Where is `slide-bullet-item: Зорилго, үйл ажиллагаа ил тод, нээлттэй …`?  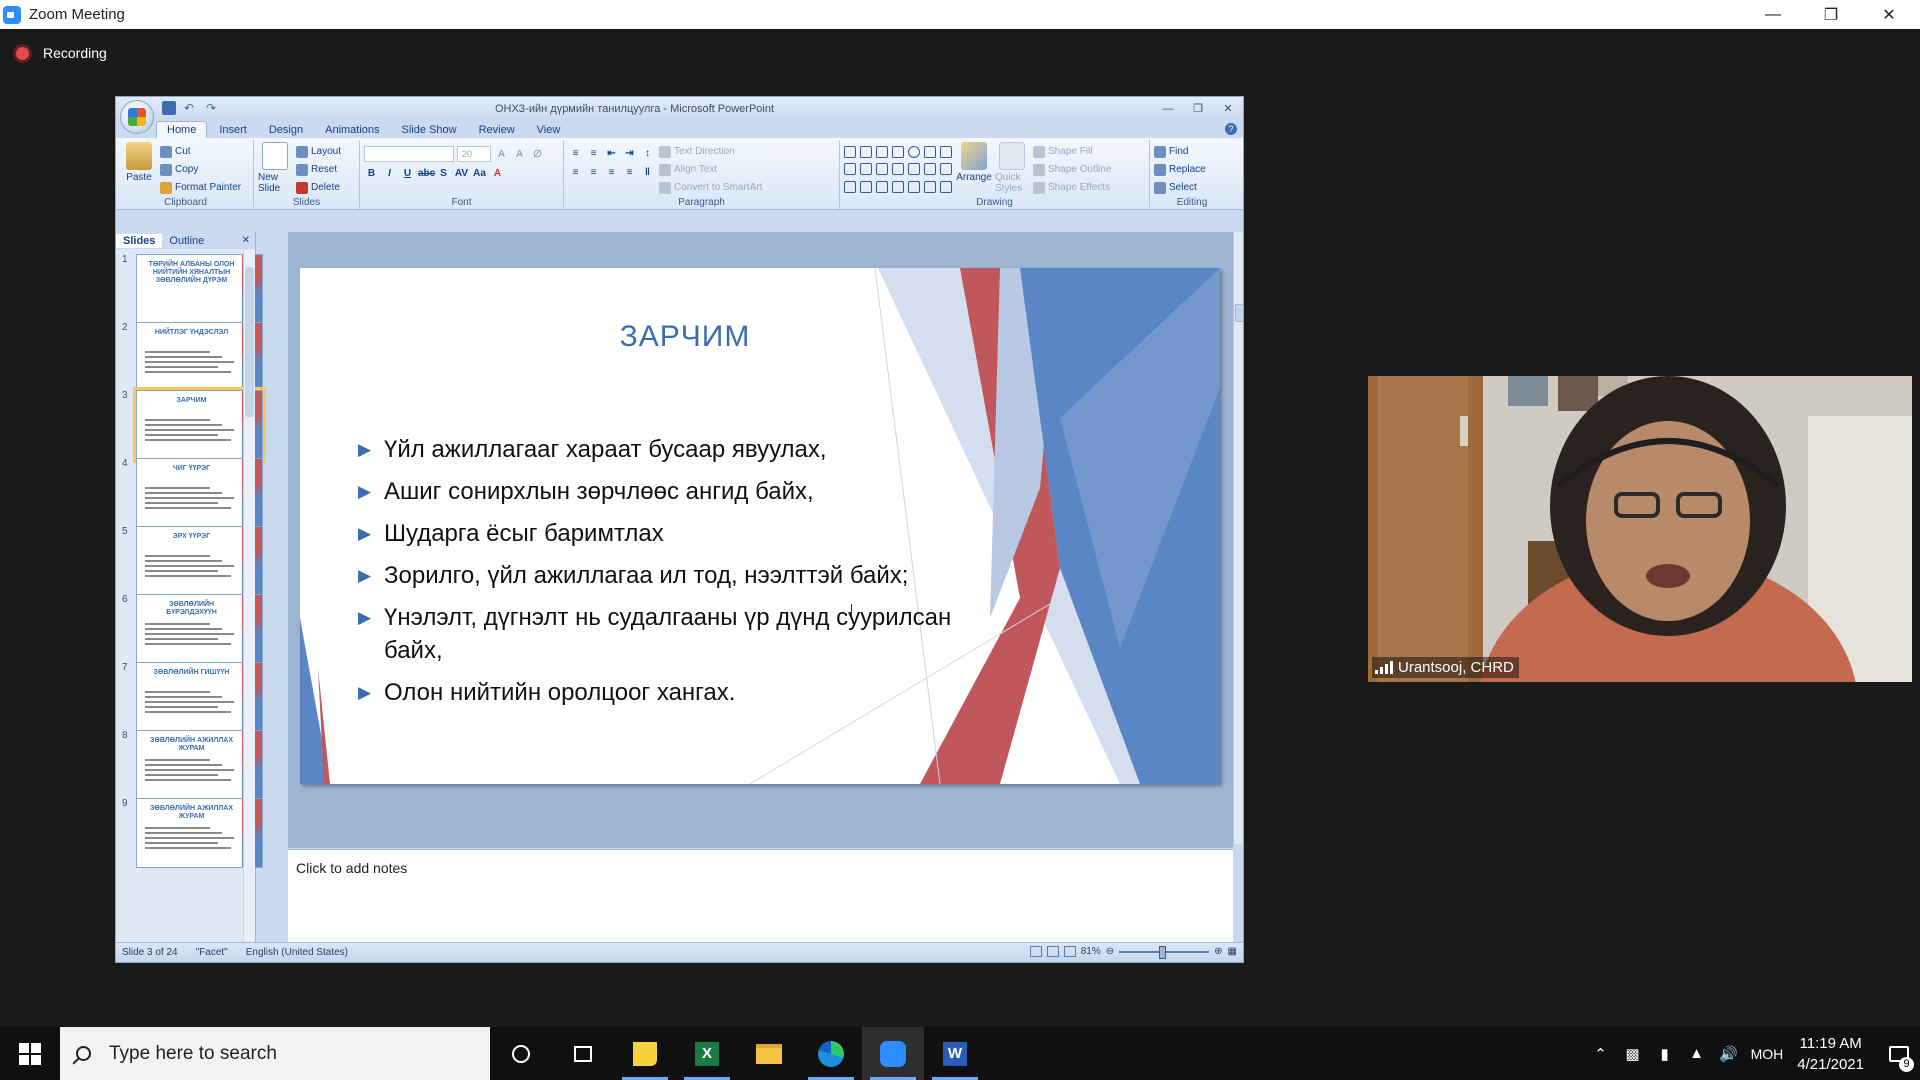
slide-bullet-item: Зорилго, үйл ажиллагаа ил тод, нээлттэй … is located at coordinates (668, 575).